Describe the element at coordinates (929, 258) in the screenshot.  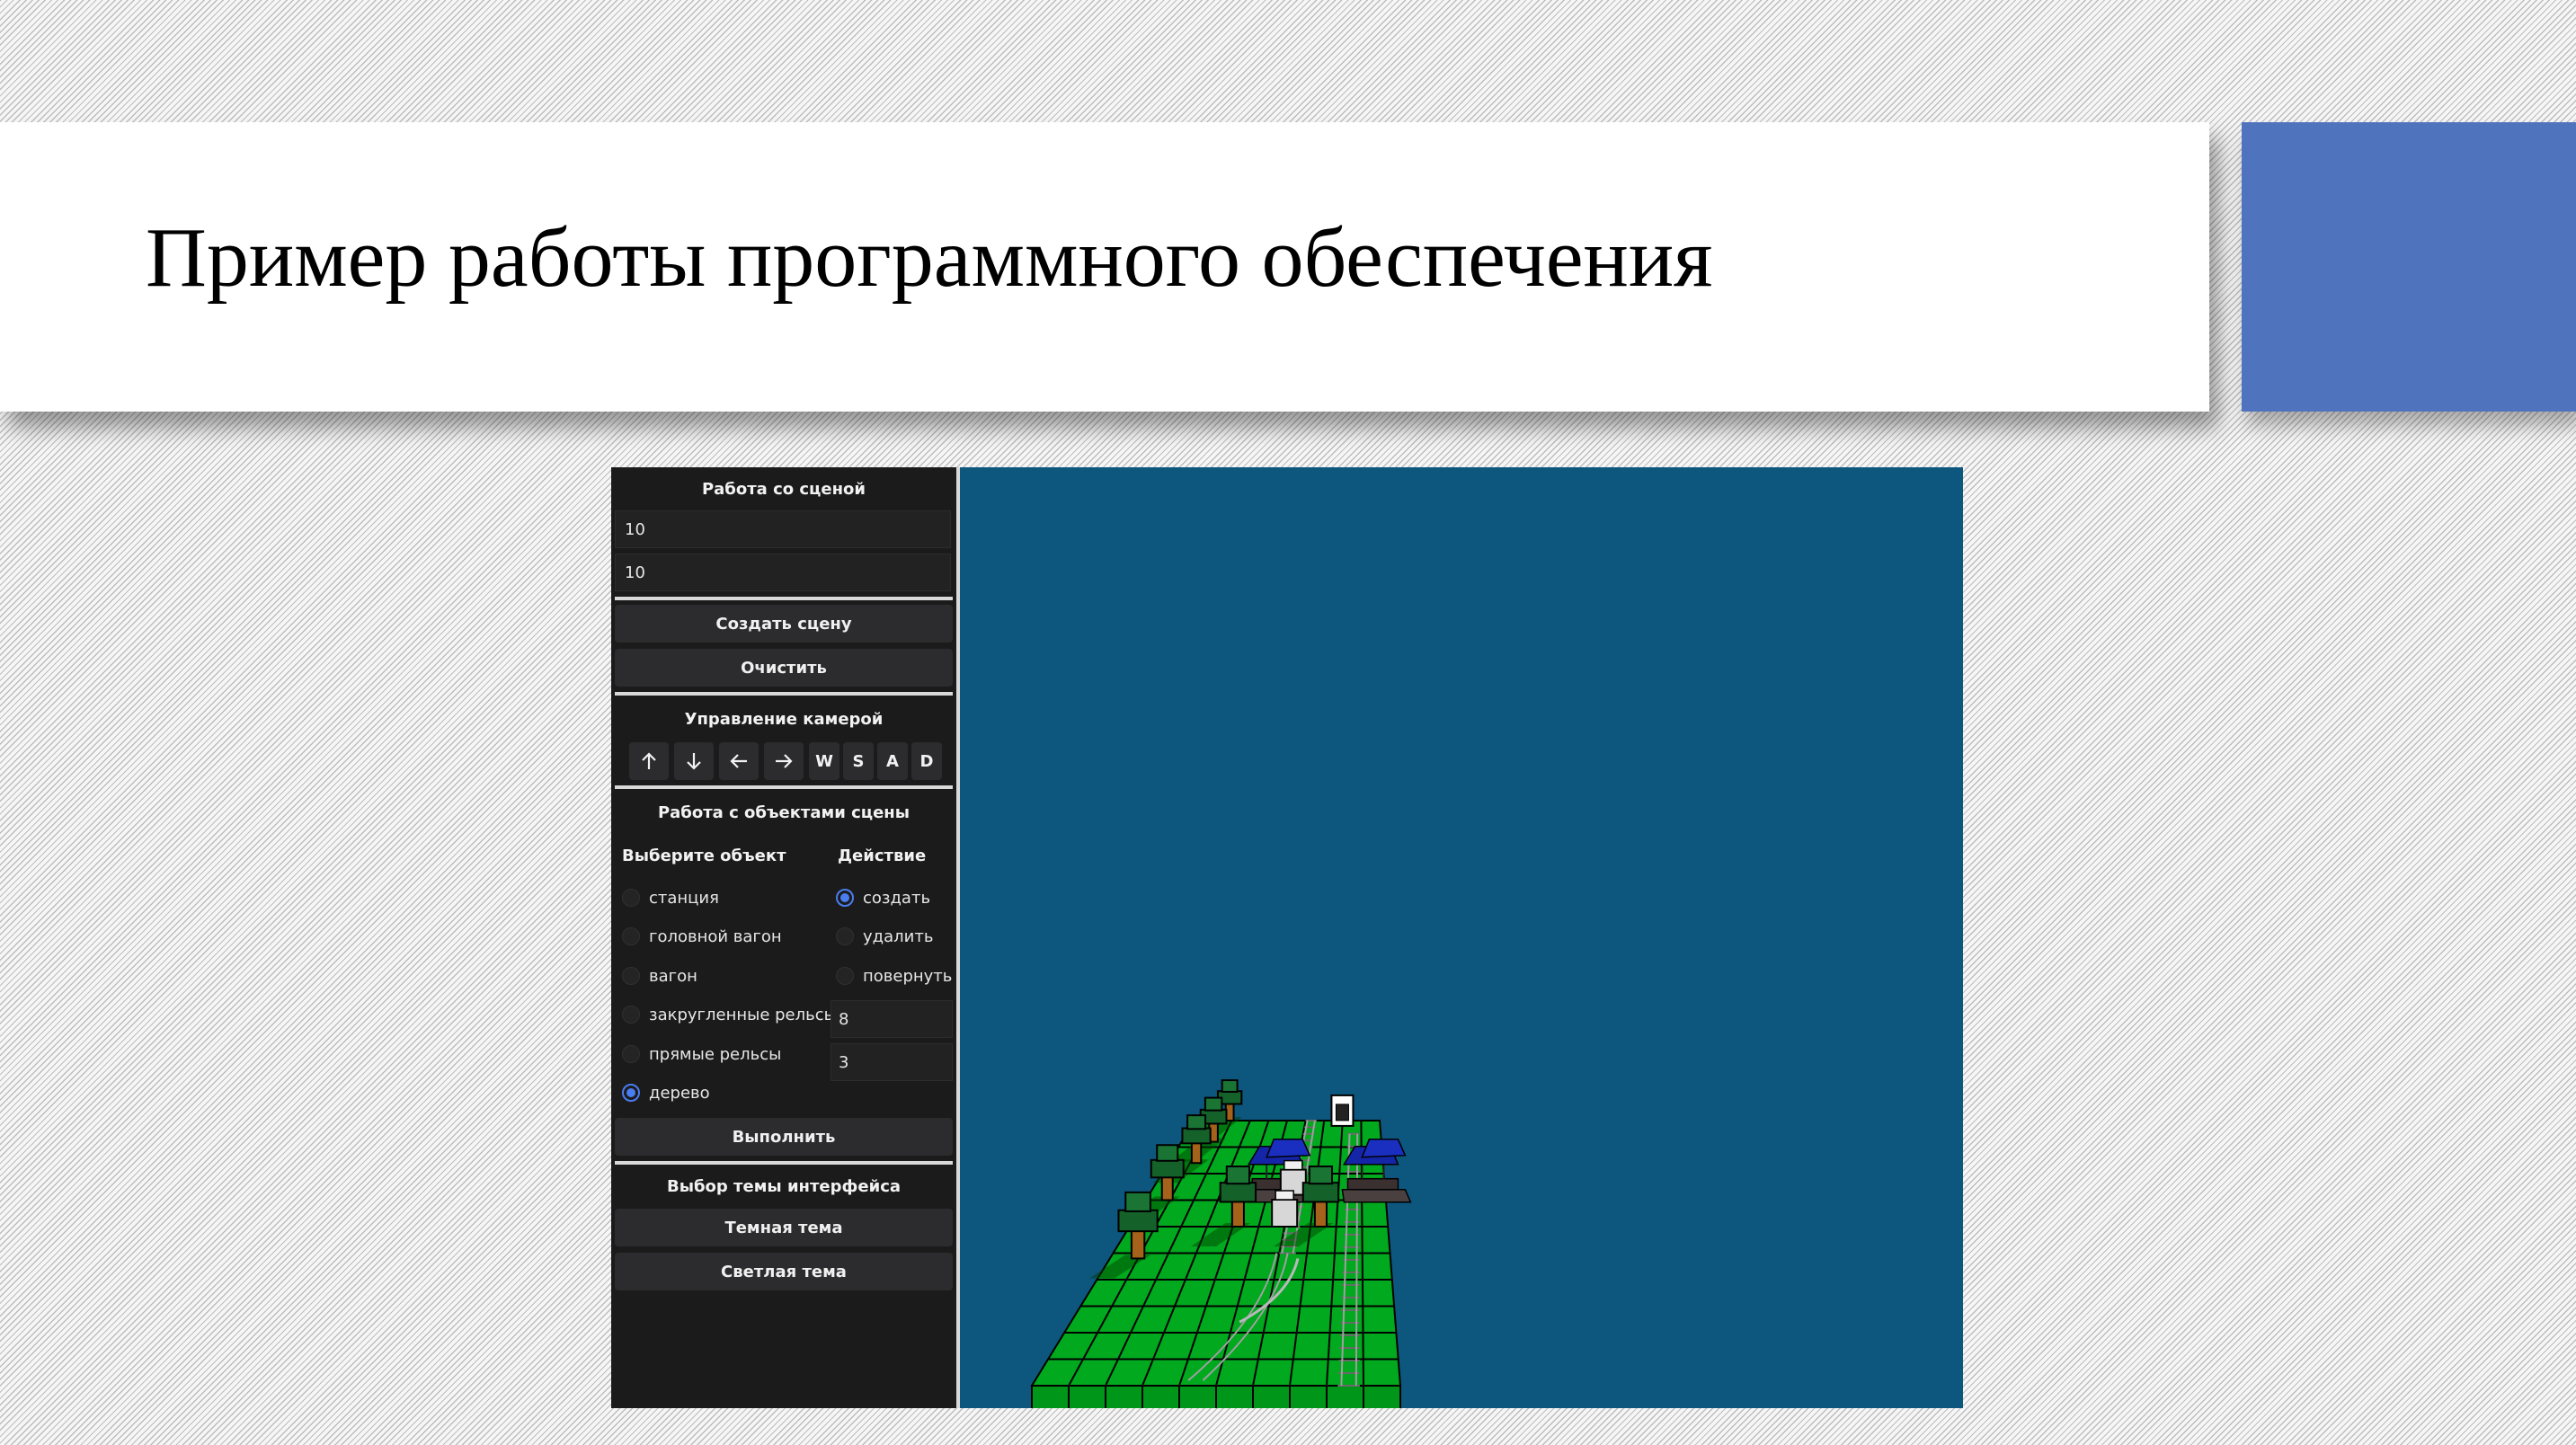
I see `slide-title: Пример работы программного обеспечения` at that location.